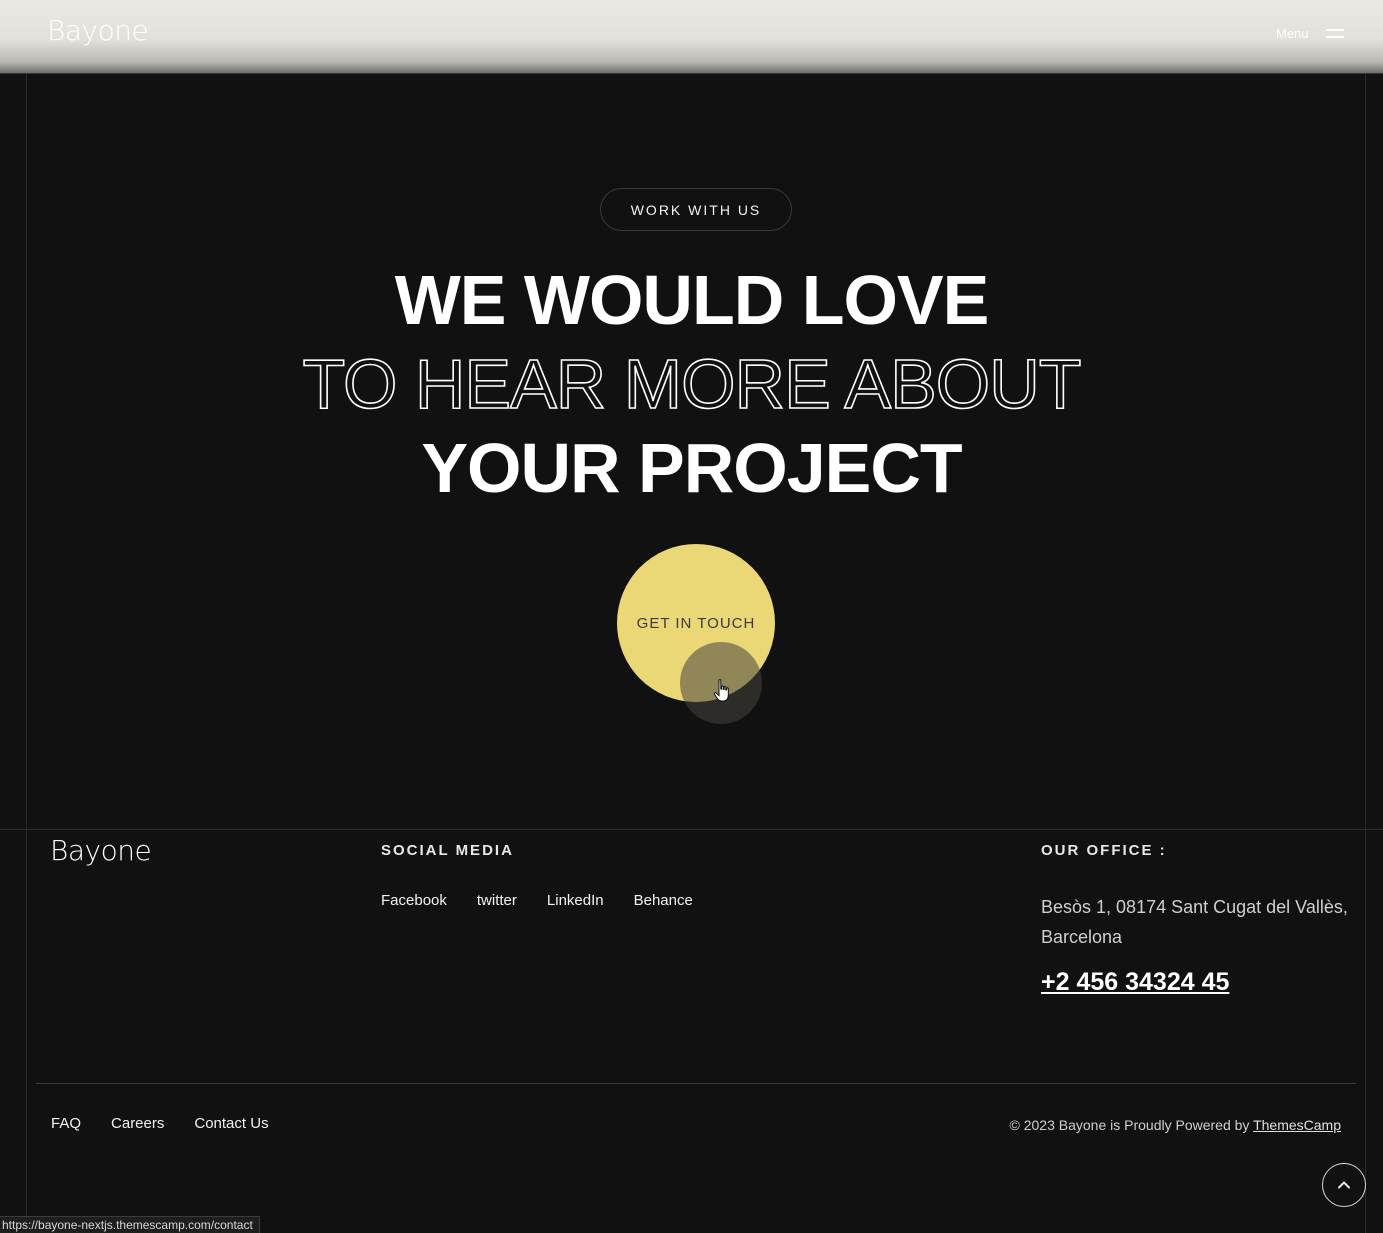 This screenshot has height=1233, width=1383. I want to click on social-link-behance: Behance, so click(663, 900).